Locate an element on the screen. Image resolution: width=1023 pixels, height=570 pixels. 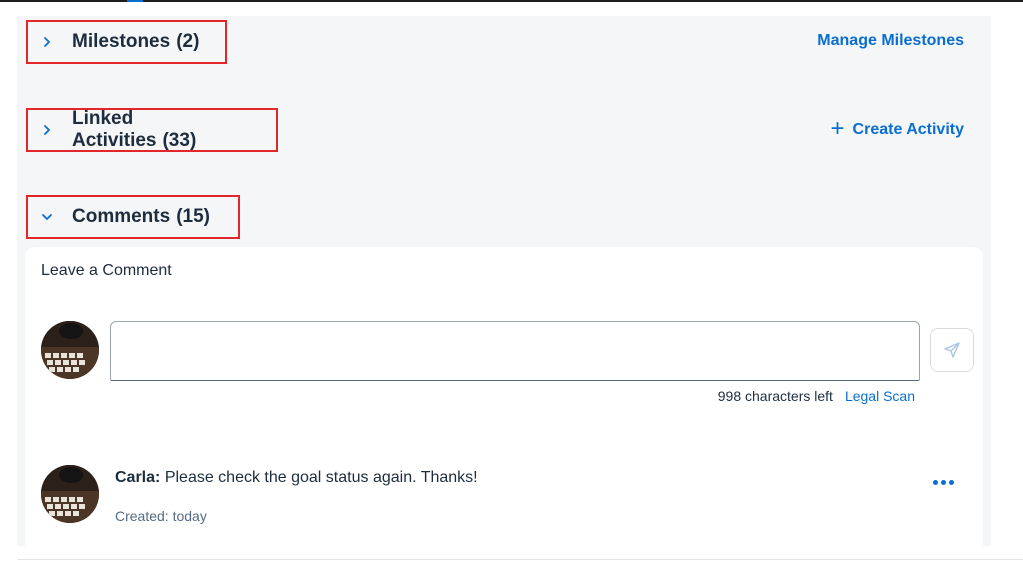
plus-icon: + is located at coordinates (837, 128).